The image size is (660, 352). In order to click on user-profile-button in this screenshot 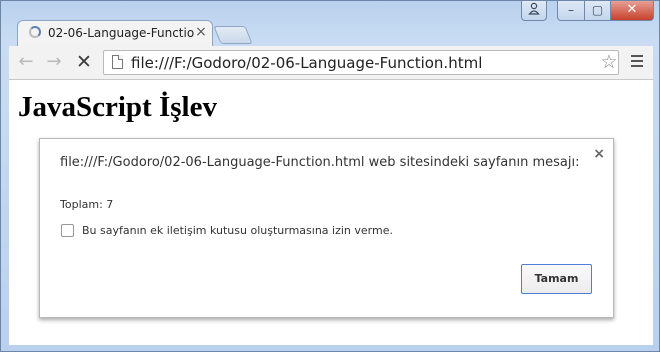, I will do `click(534, 11)`.